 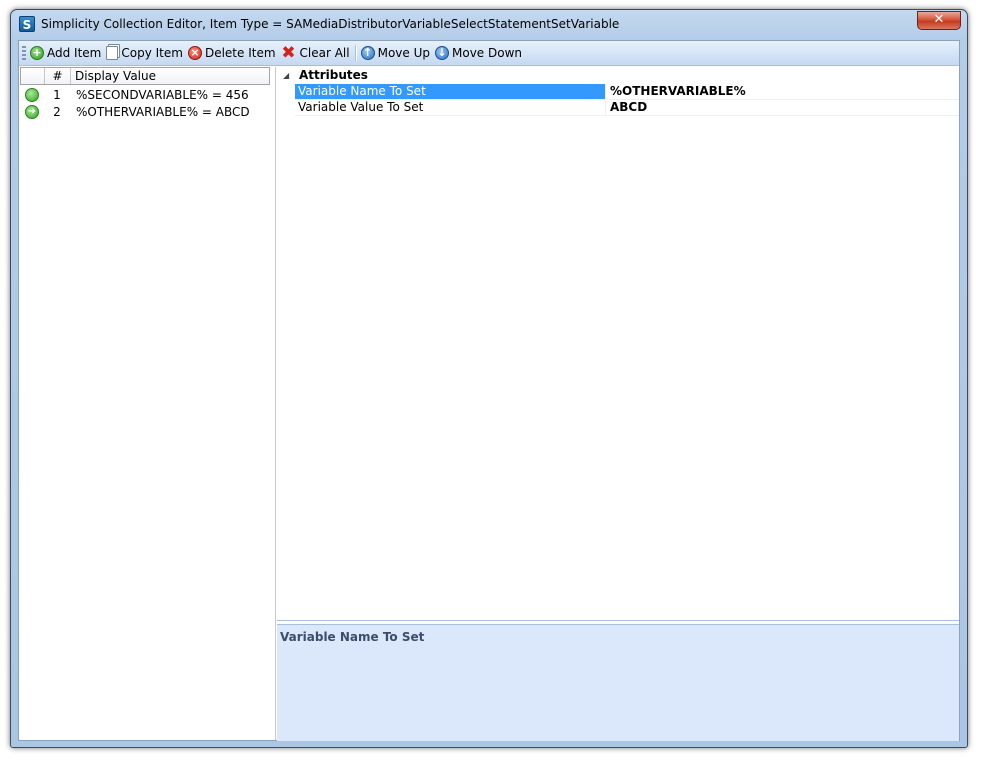 What do you see at coordinates (618, 682) in the screenshot?
I see `help-panel: Variable Name To Set` at bounding box center [618, 682].